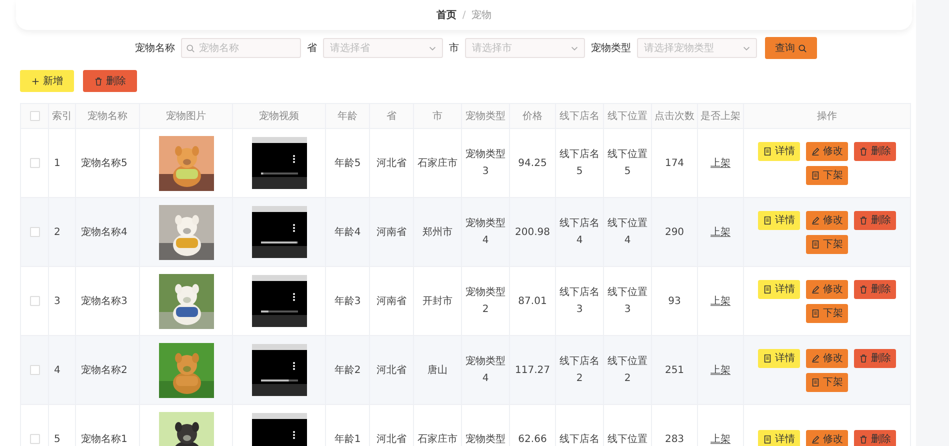 The width and height of the screenshot is (949, 446). I want to click on province-cell-text: 河南省, so click(391, 233).